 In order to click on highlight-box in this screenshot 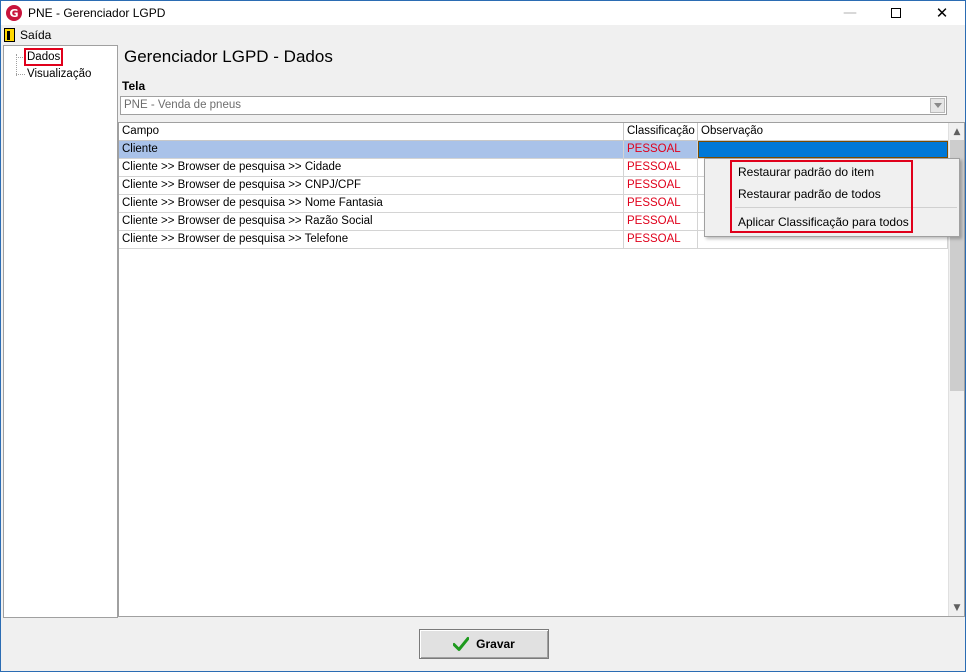, I will do `click(821, 196)`.